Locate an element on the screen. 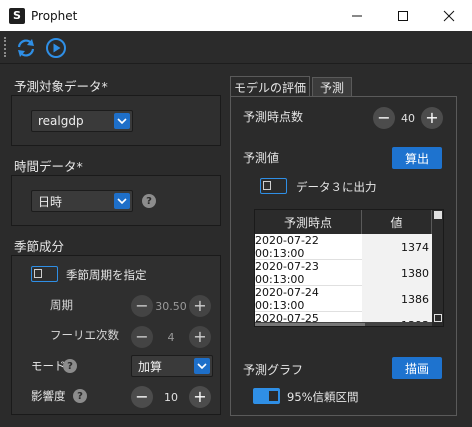  title-bar: S Prophet is located at coordinates (236, 15).